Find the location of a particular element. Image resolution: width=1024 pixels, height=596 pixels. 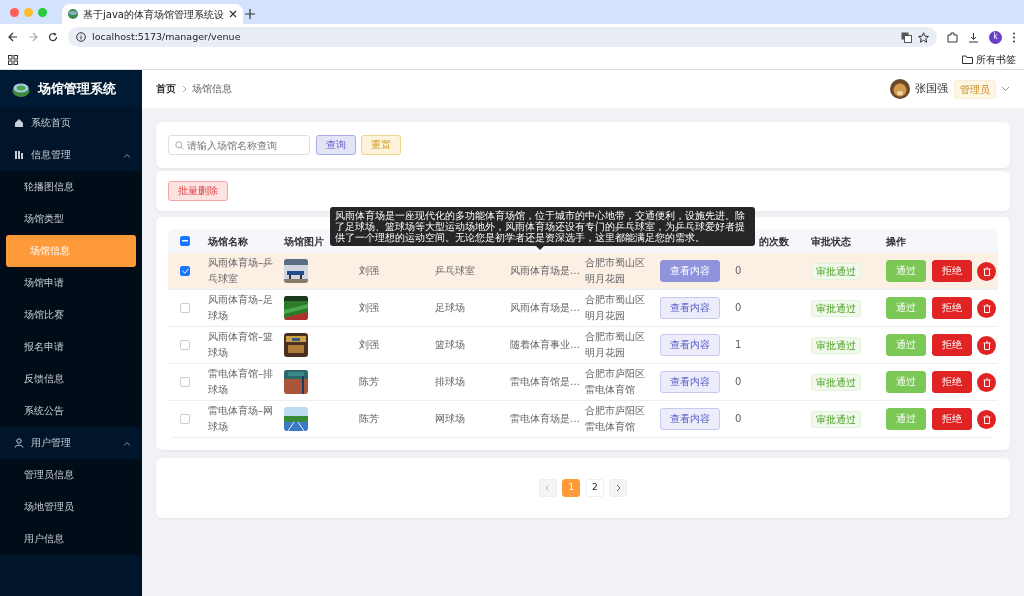

browser-tab: 基于java的体育场馆管理系统设 is located at coordinates (152, 14).